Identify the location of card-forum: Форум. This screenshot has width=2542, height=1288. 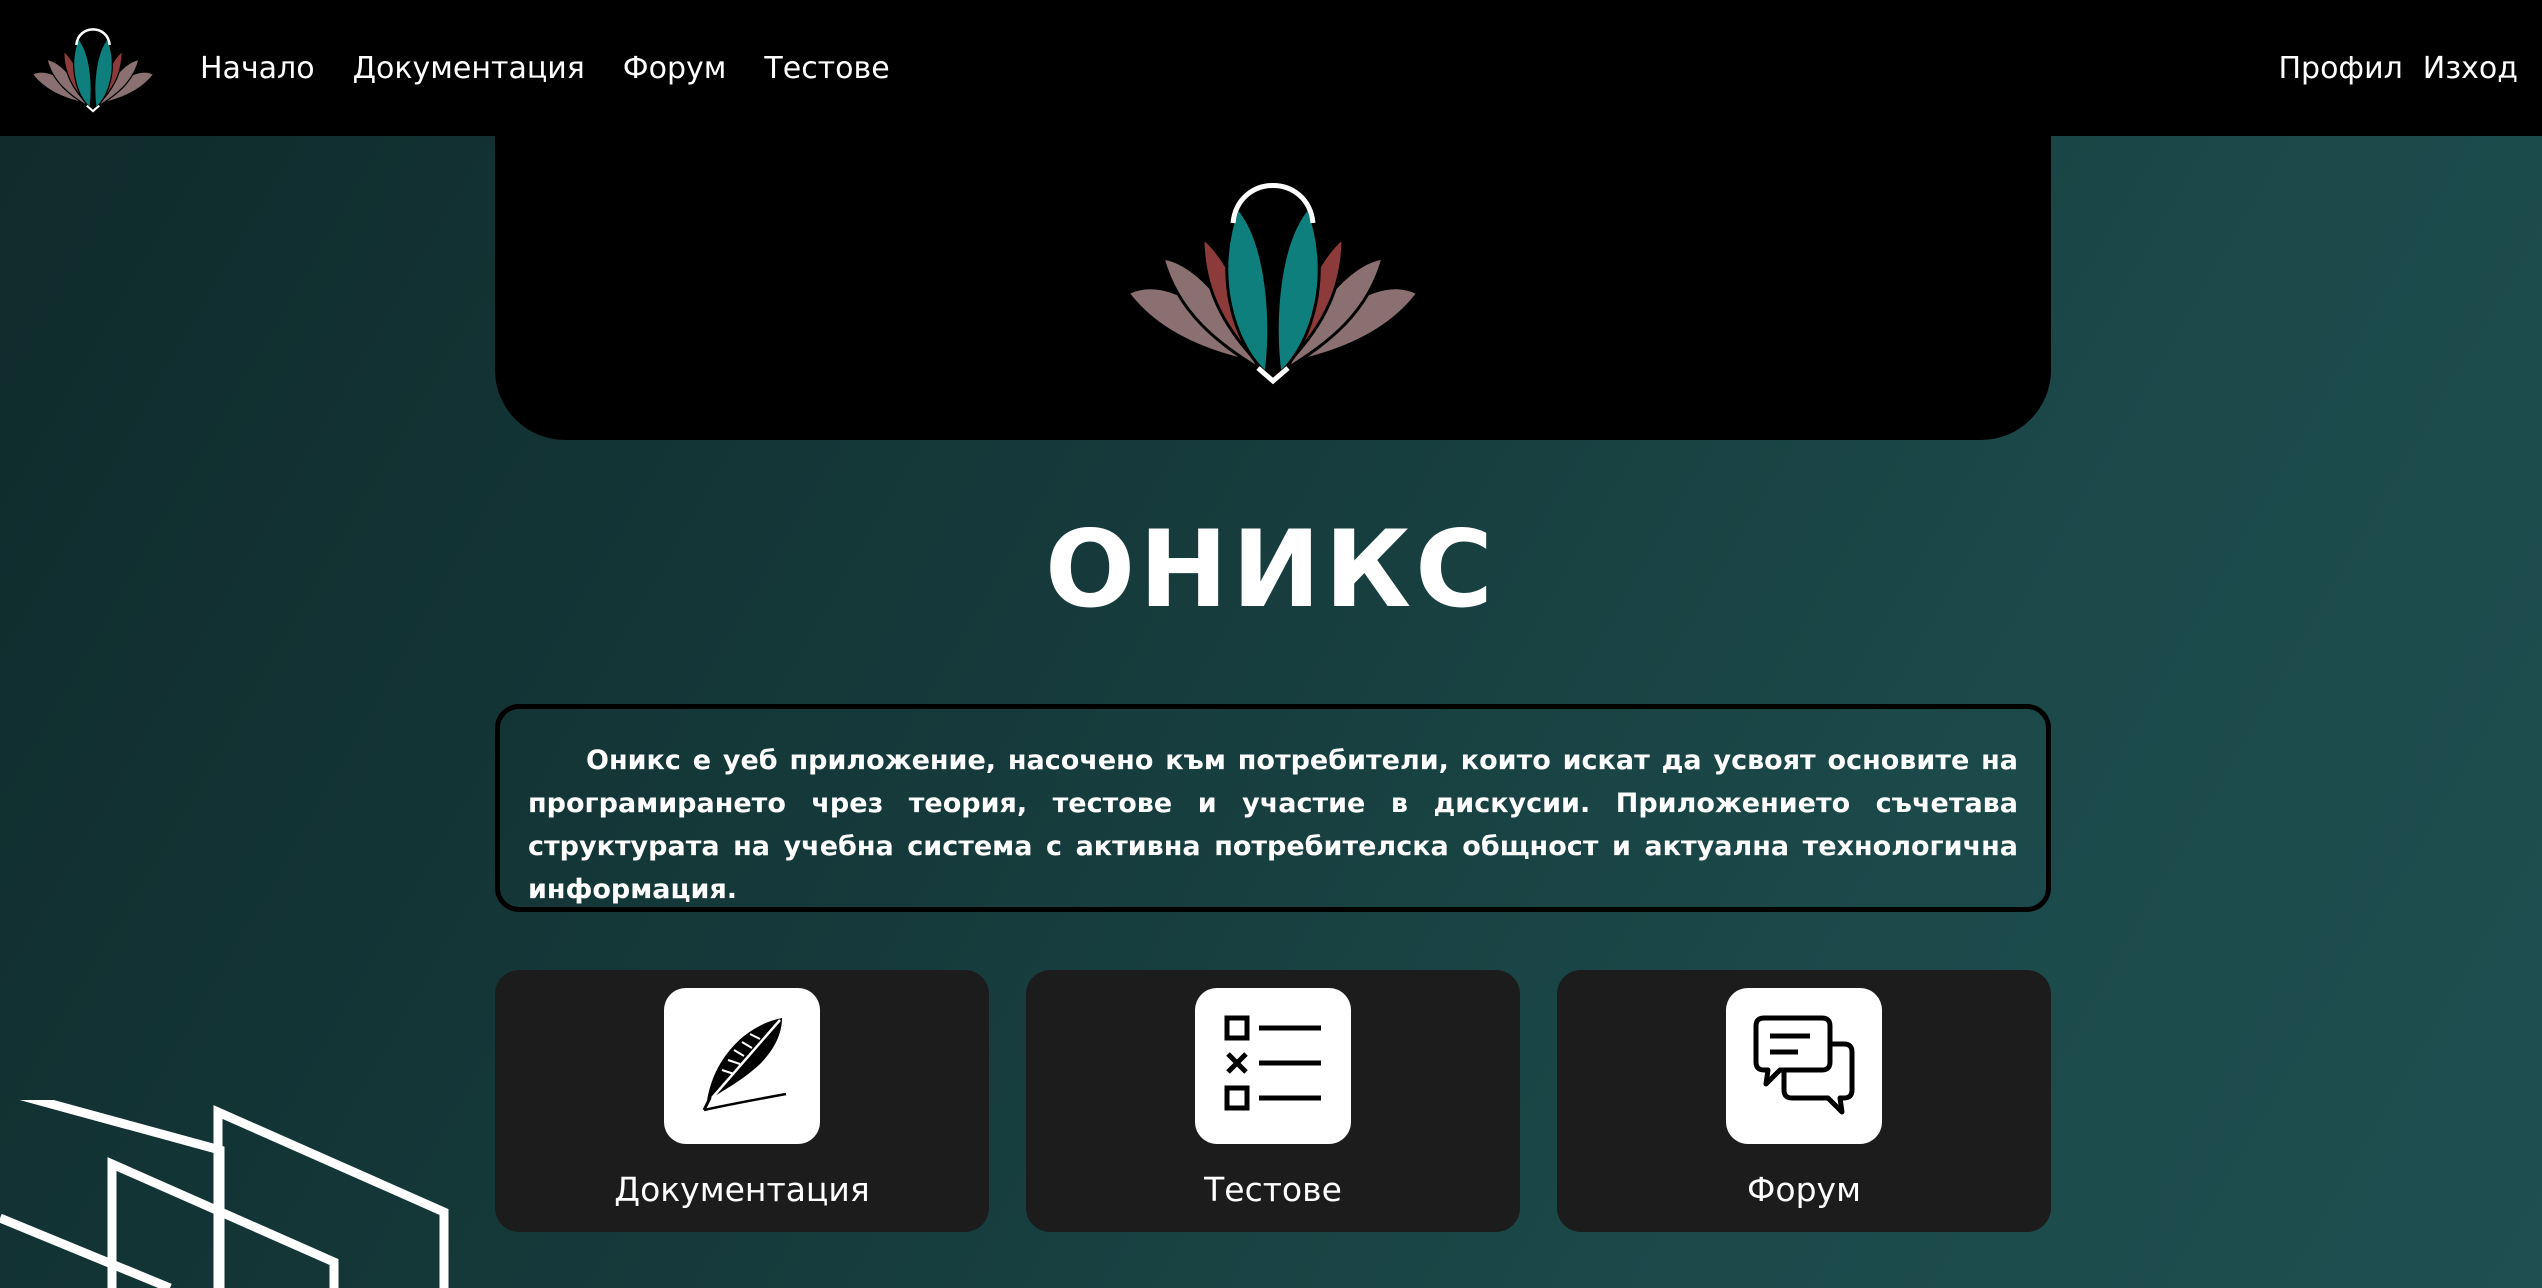
(1804, 1101).